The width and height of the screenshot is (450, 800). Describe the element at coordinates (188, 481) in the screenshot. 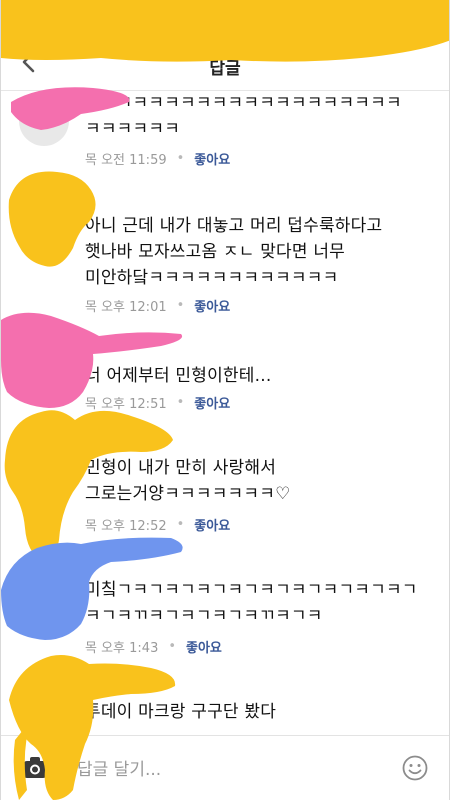

I see `comment-text: 민형이 내가 만히 사랑해서 그로는거양ㅋㅋㅋㅋㅋㅋㅋ♡` at that location.